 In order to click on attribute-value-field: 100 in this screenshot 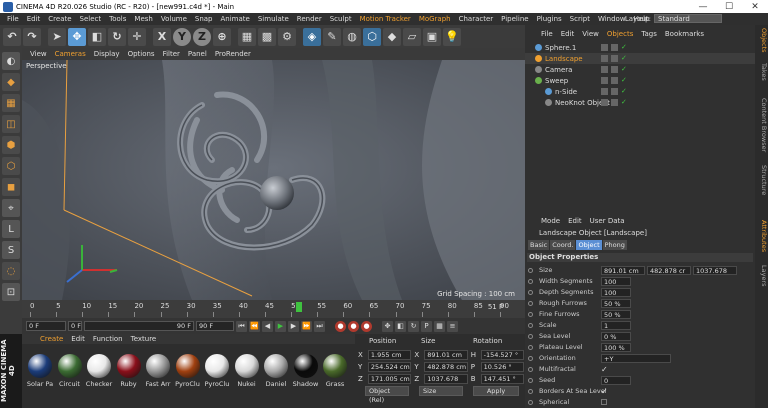, I will do `click(616, 281)`.